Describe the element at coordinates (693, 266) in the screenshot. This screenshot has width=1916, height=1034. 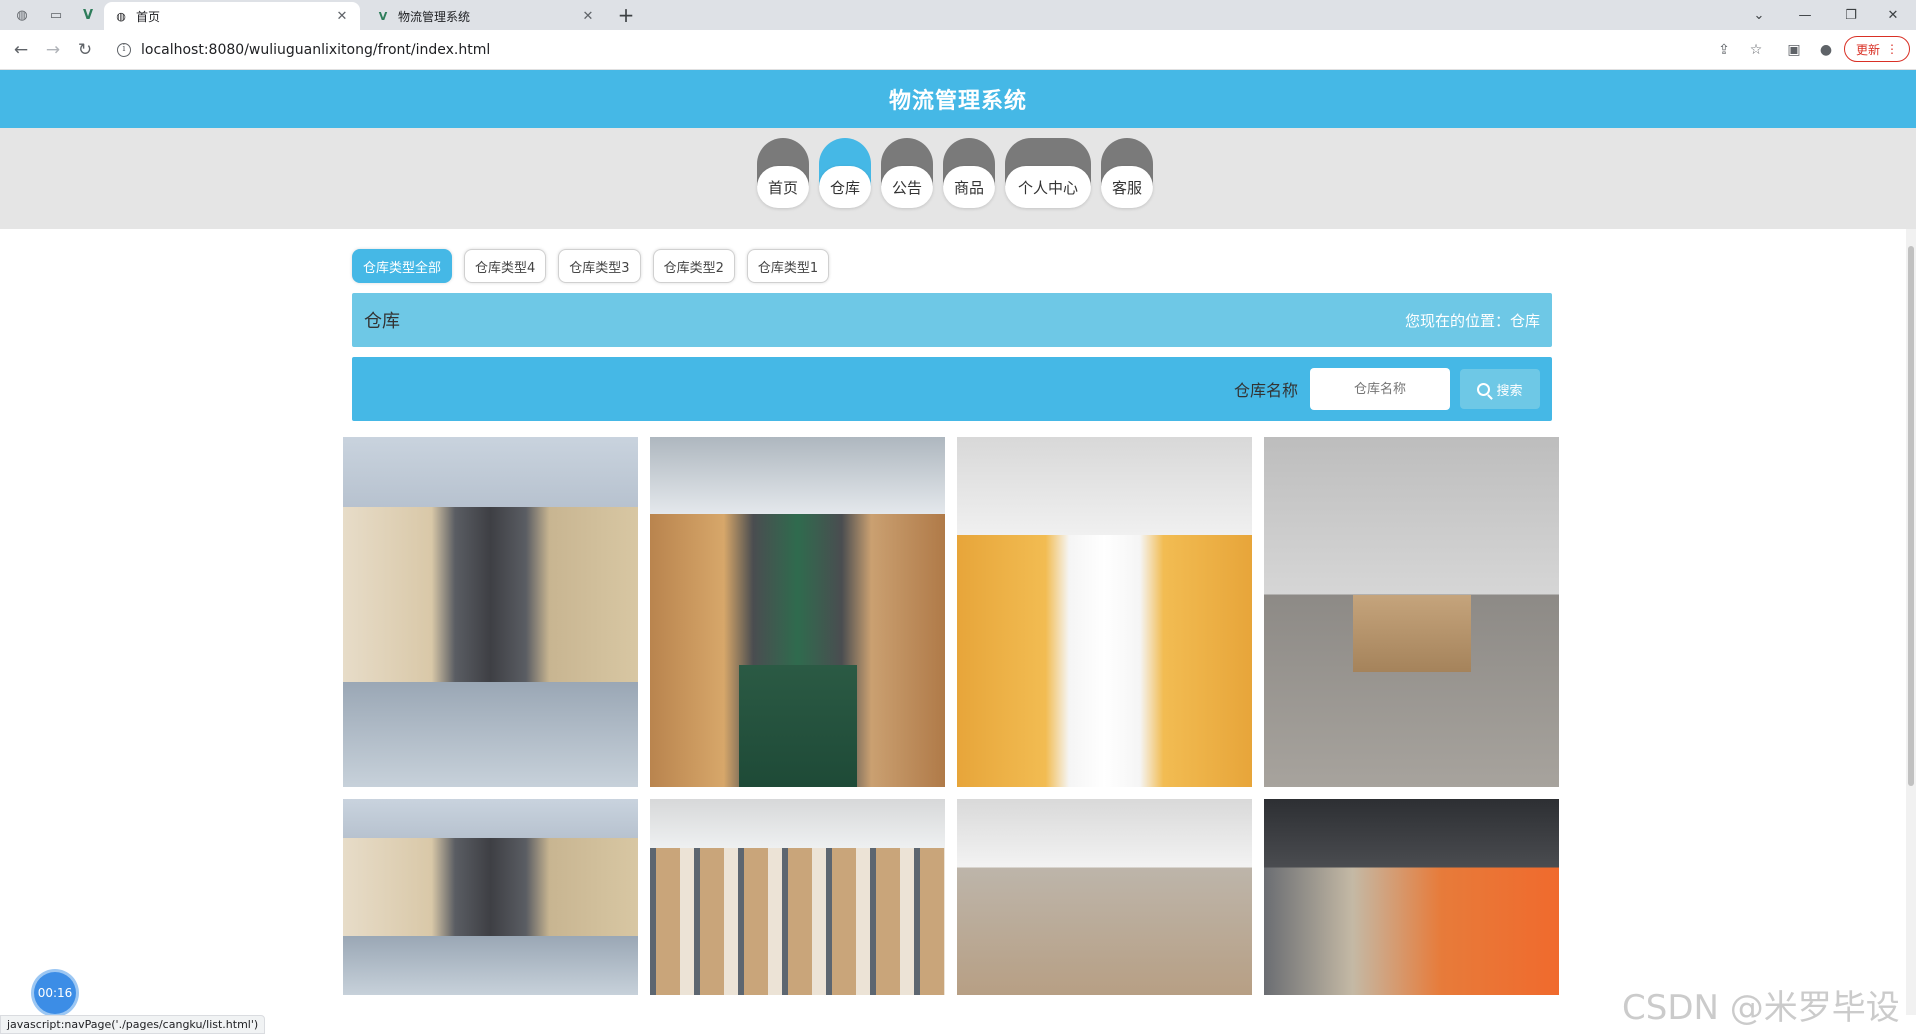
I see `filter-type-2: 仓库类型2` at that location.